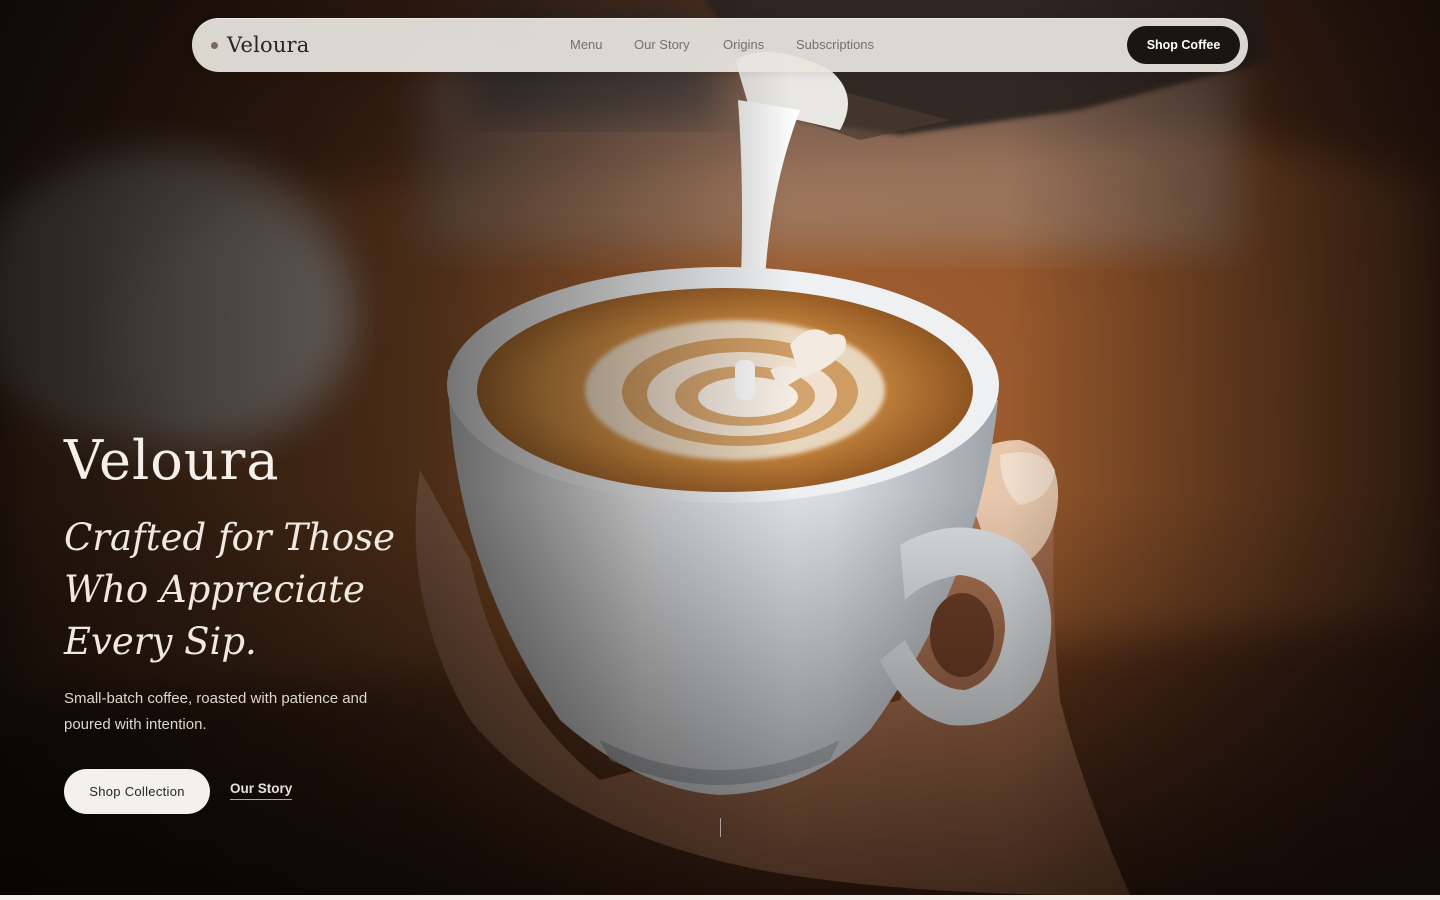 This screenshot has width=1440, height=900. Describe the element at coordinates (835, 44) in the screenshot. I see `nav-link-subscriptions: Subscriptions` at that location.